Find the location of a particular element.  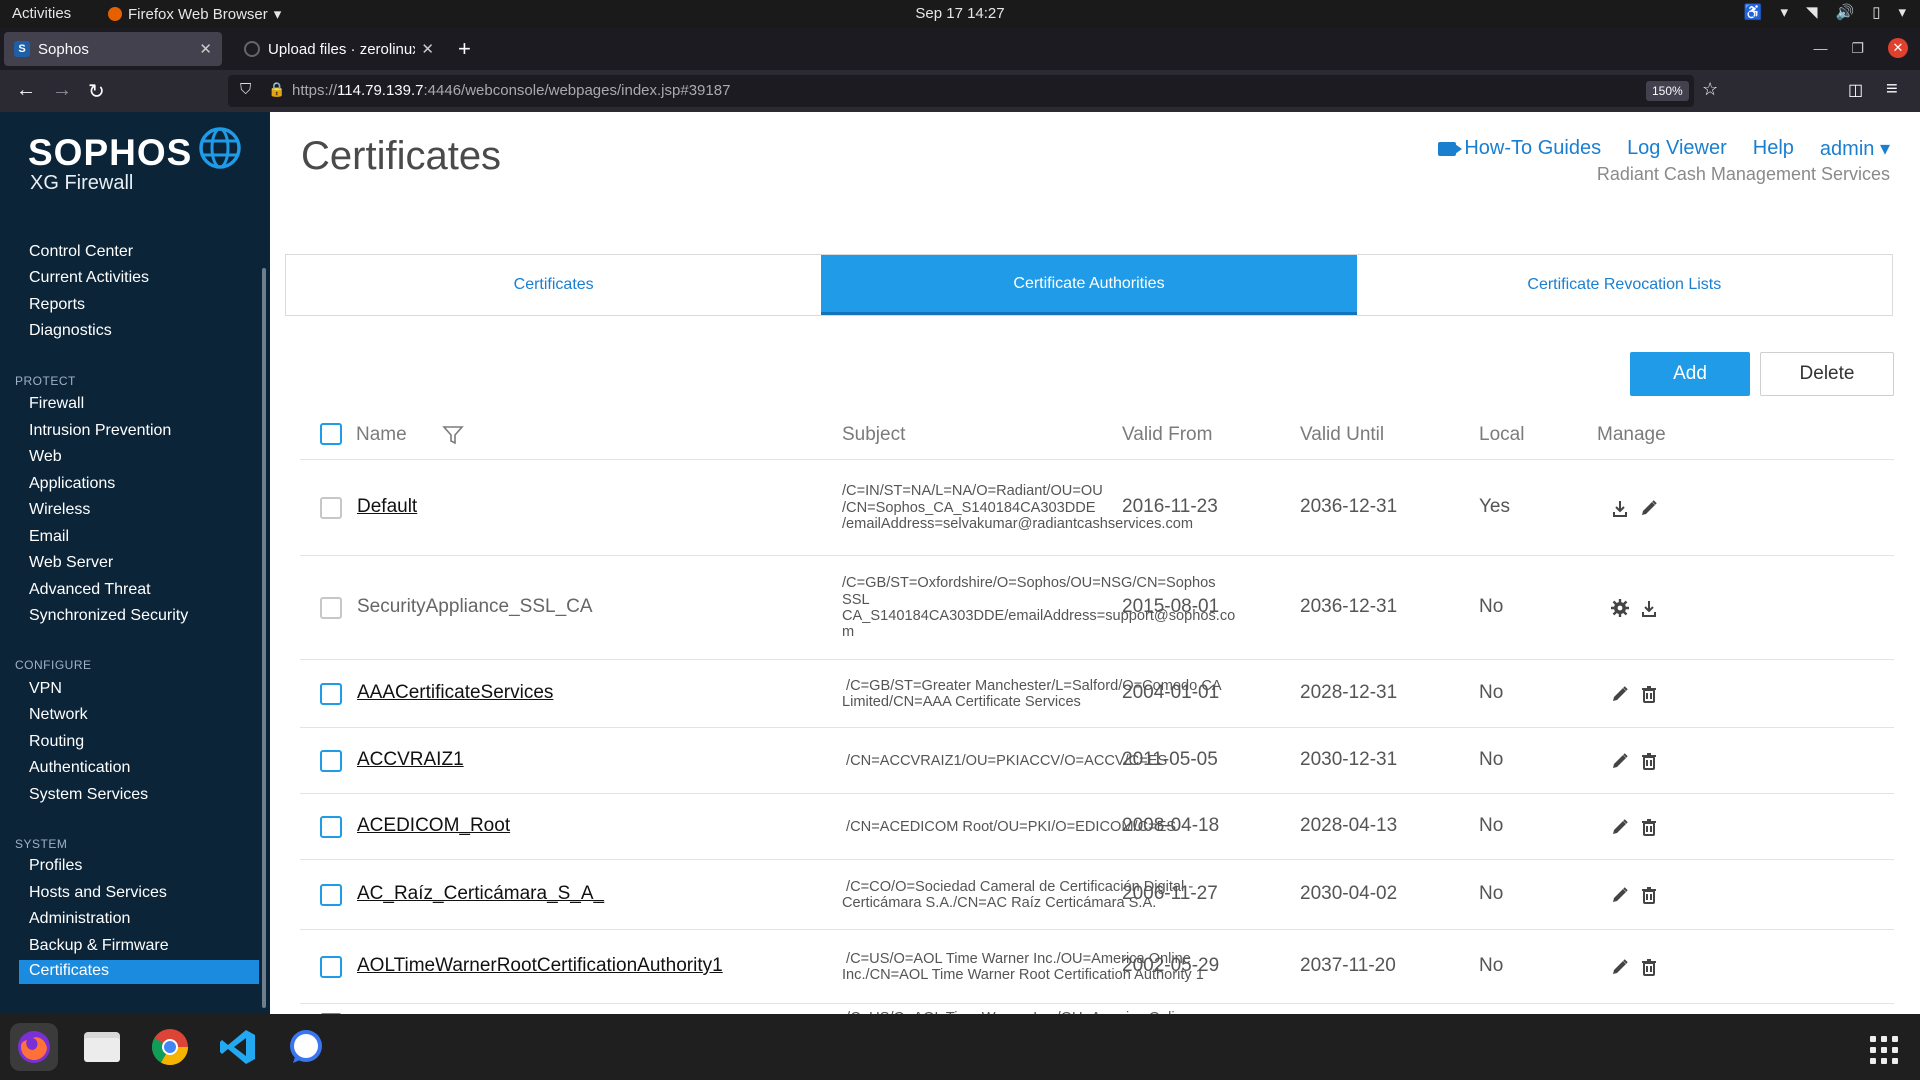

sidebar-item-routing: Routing is located at coordinates (56, 742).